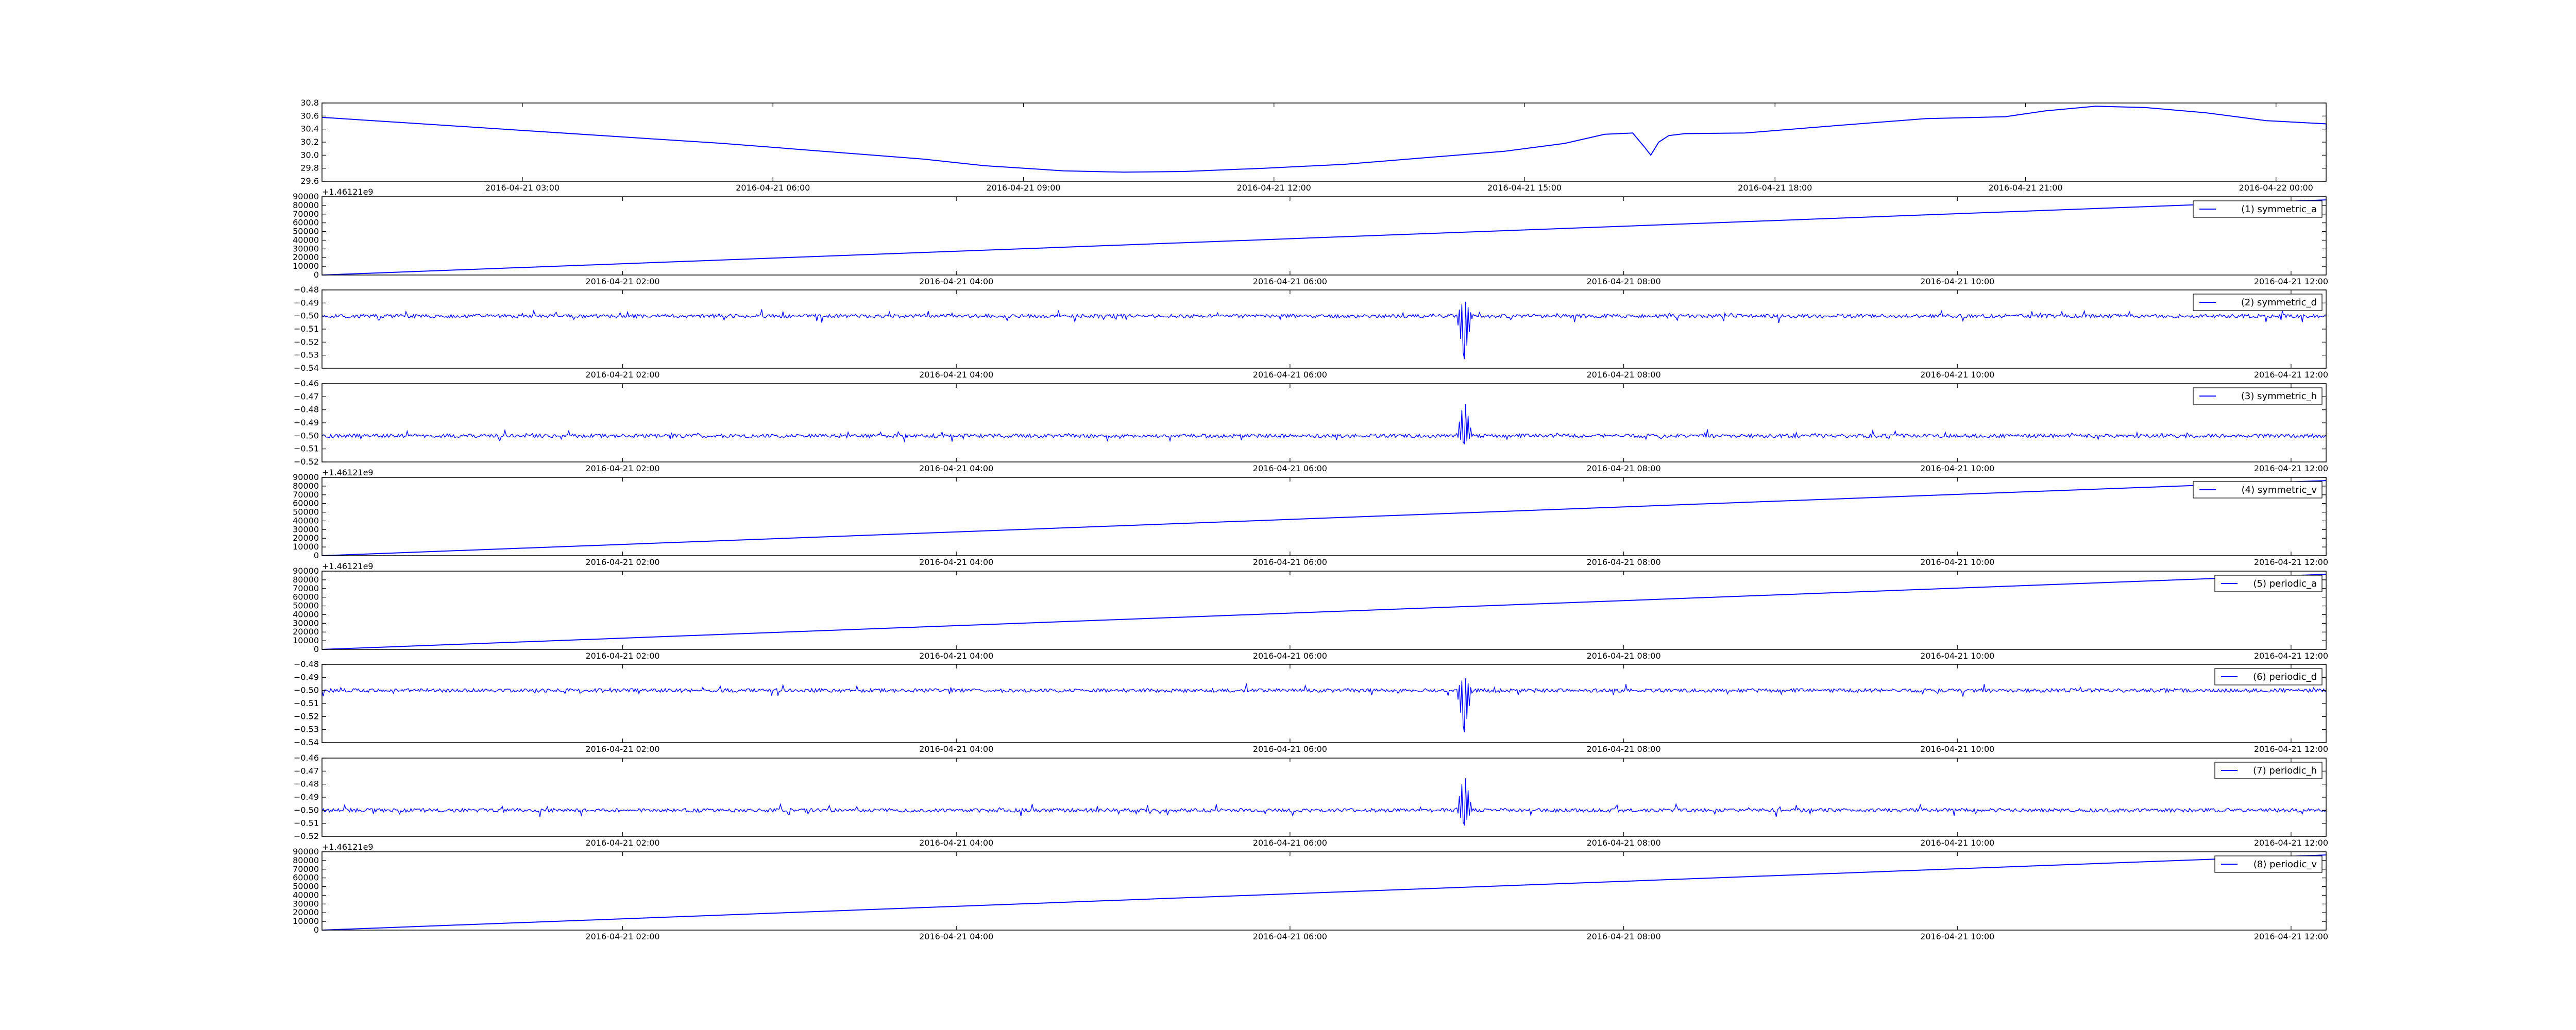 This screenshot has height=1030, width=2576. I want to click on y-tick-label: 10000, so click(306, 641).